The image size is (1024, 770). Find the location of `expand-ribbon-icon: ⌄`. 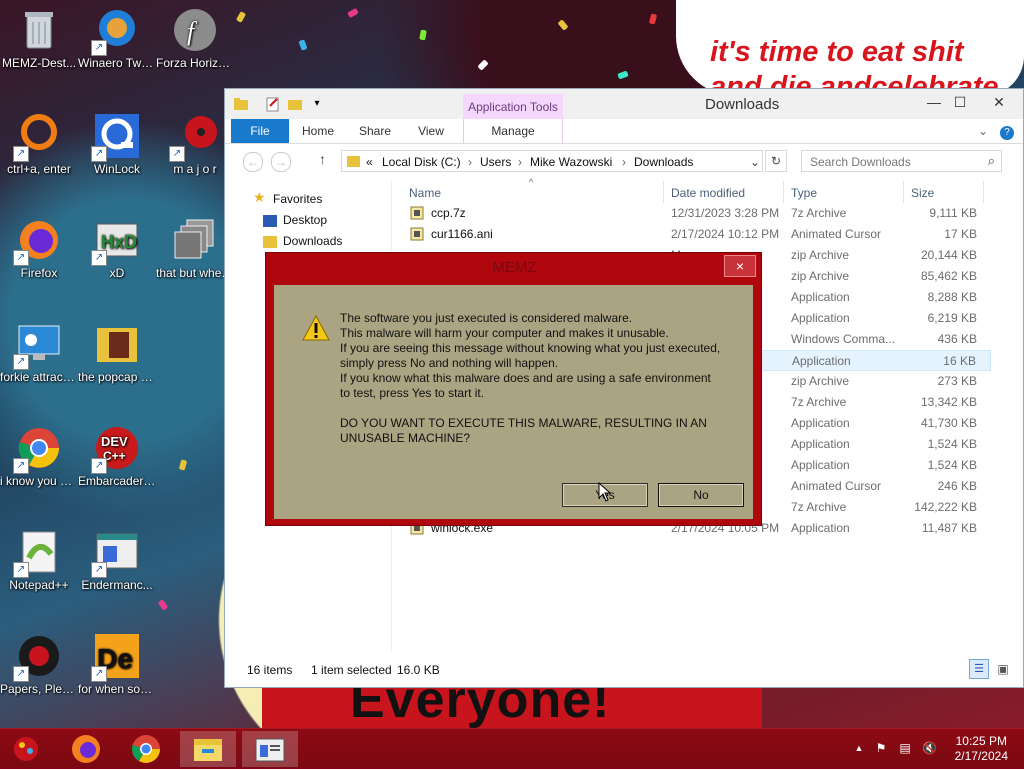

expand-ribbon-icon: ⌄ is located at coordinates (983, 131).